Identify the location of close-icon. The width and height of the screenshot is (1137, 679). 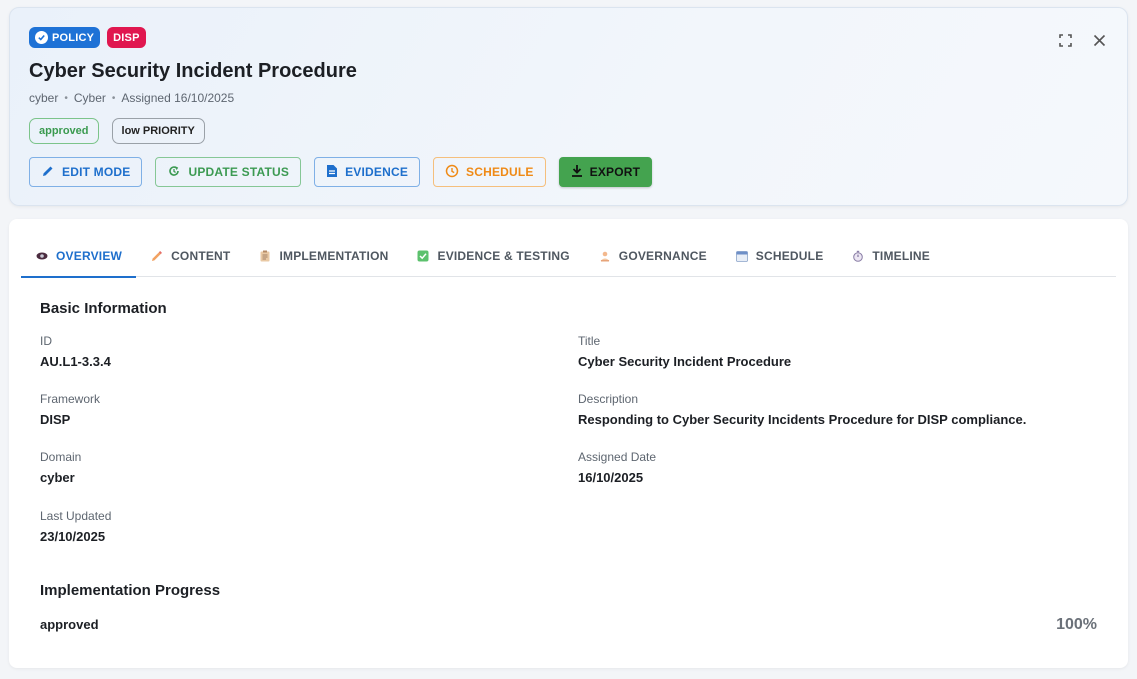
(1099, 40).